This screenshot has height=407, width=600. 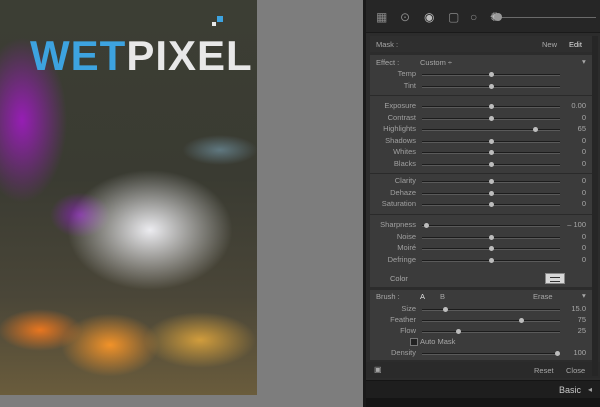 I want to click on basic-panel-title: Basic, so click(x=570, y=390).